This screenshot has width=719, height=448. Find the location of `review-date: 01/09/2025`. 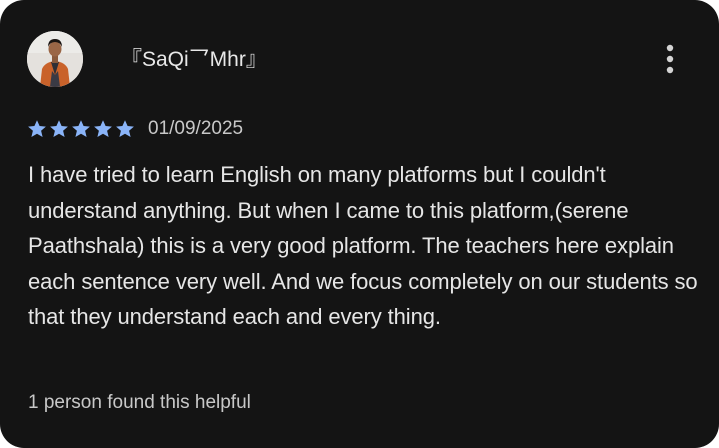

review-date: 01/09/2025 is located at coordinates (196, 128).